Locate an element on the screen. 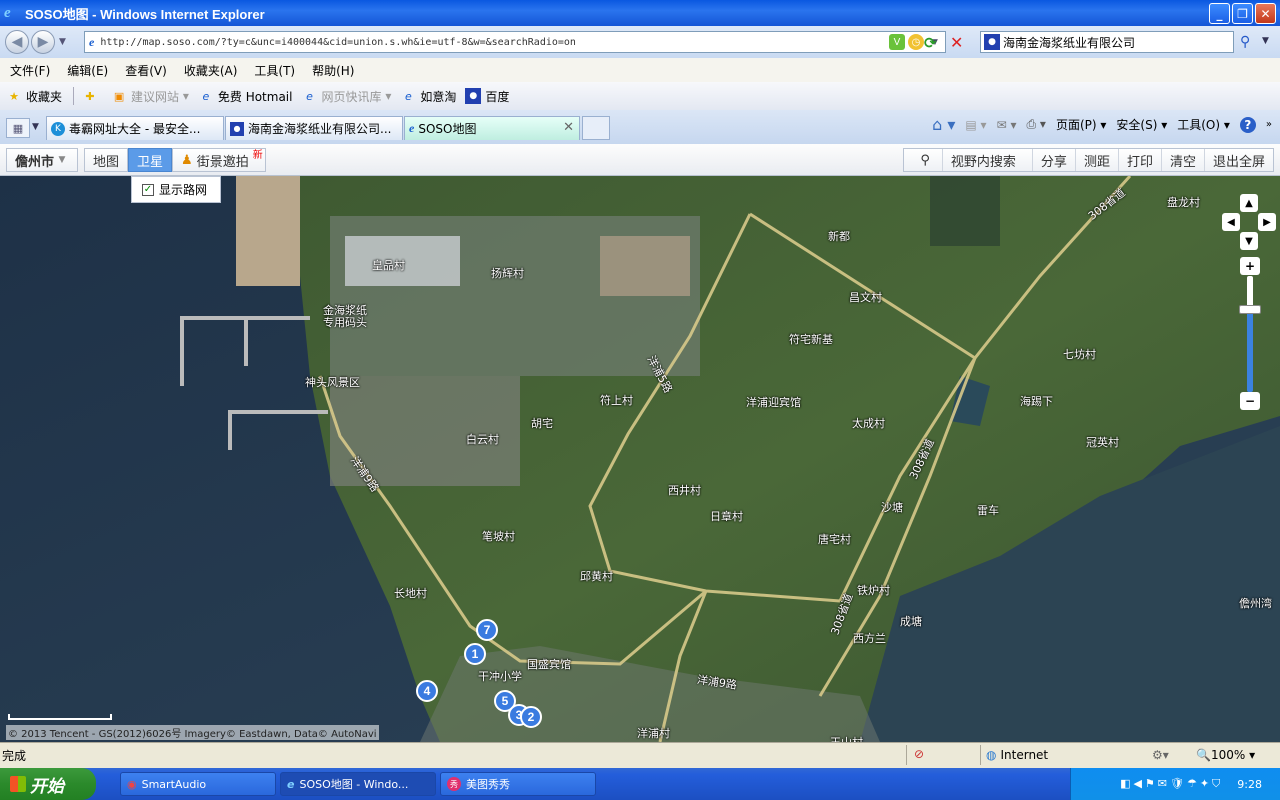 The width and height of the screenshot is (1280, 800). clock: 9:28 is located at coordinates (1249, 784).